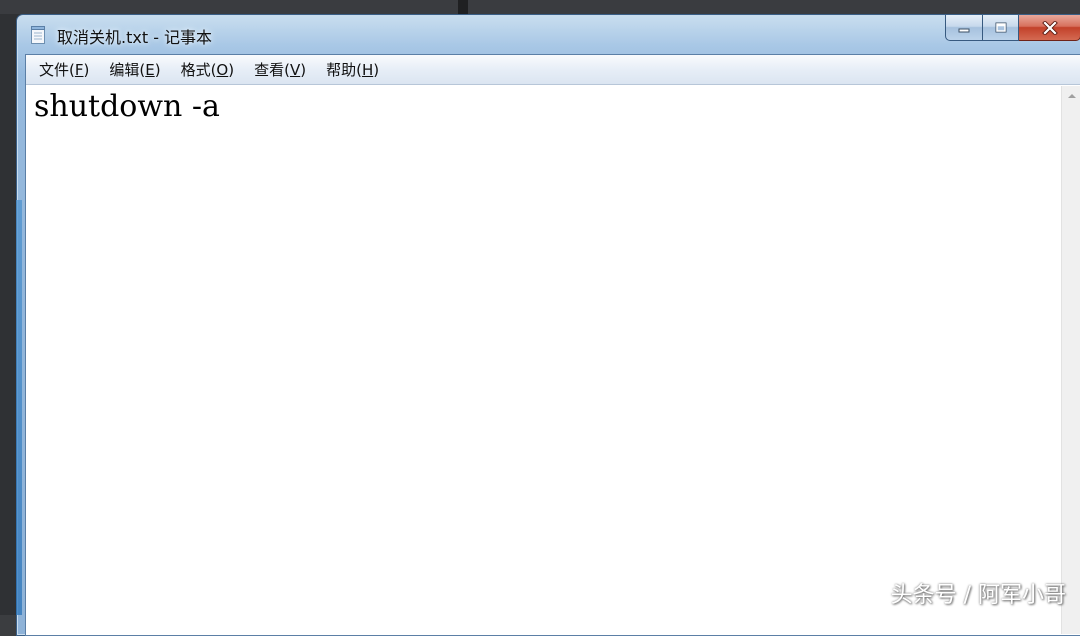 The image size is (1080, 636). What do you see at coordinates (978, 593) in the screenshot?
I see `watermark-text: 头条号 / 阿军小哥` at bounding box center [978, 593].